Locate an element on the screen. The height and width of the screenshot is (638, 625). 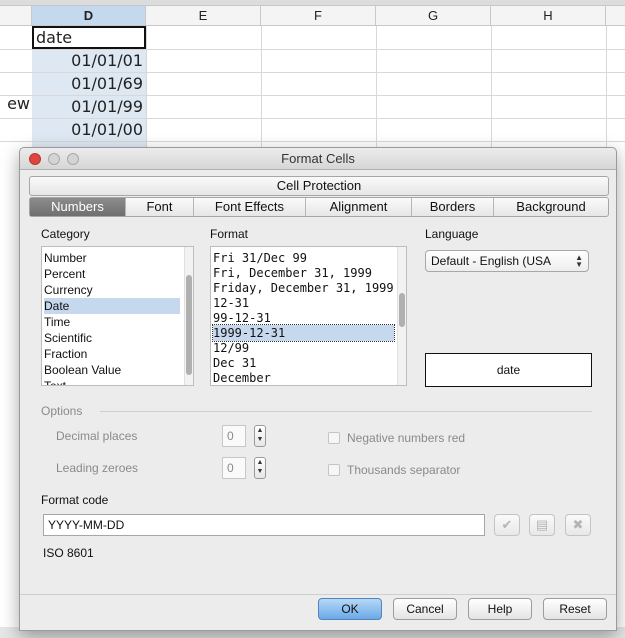
ok-button: OK is located at coordinates (350, 609).